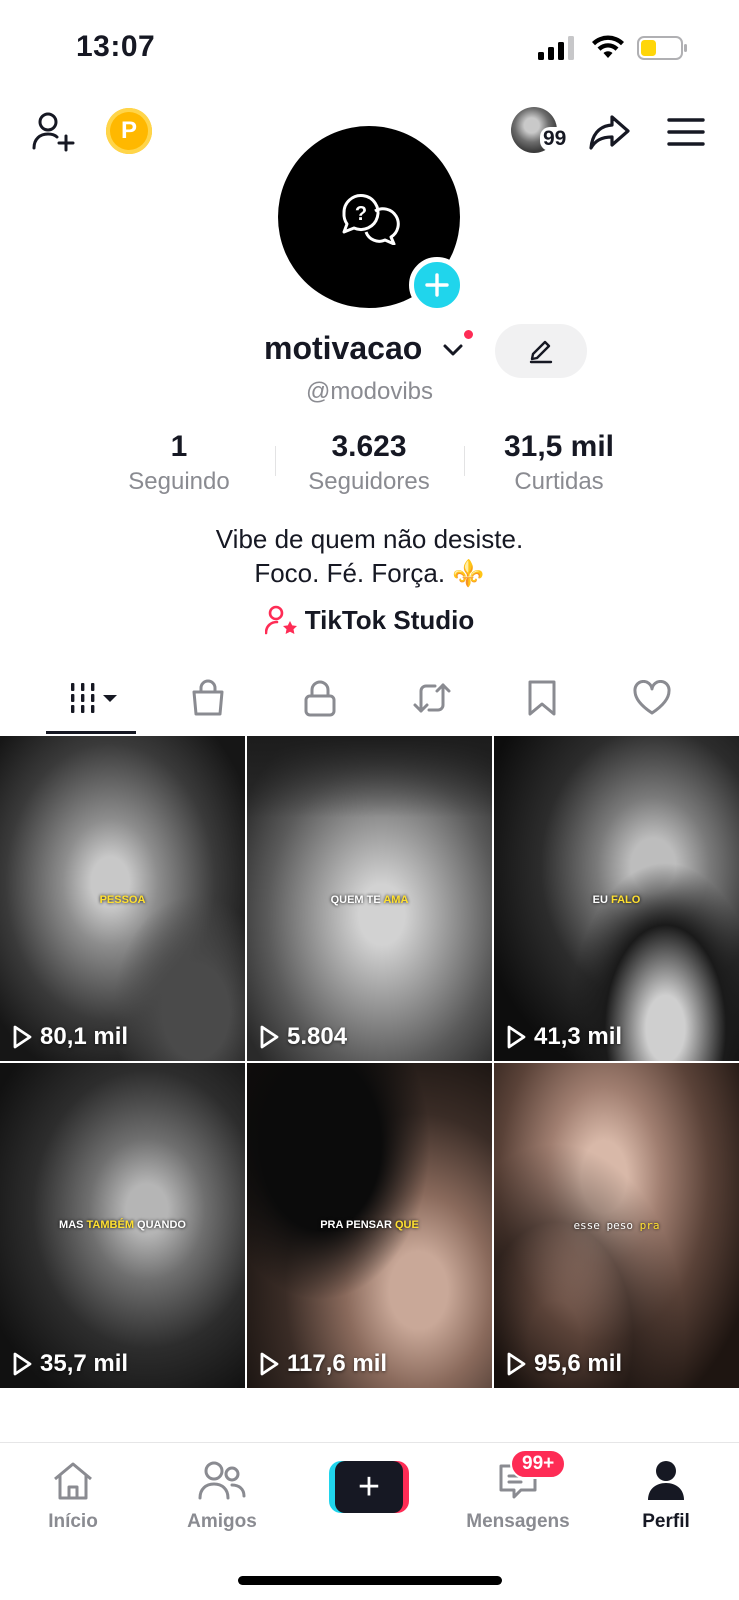 The width and height of the screenshot is (739, 1600). What do you see at coordinates (116, 46) in the screenshot?
I see `status-time: 13:07` at bounding box center [116, 46].